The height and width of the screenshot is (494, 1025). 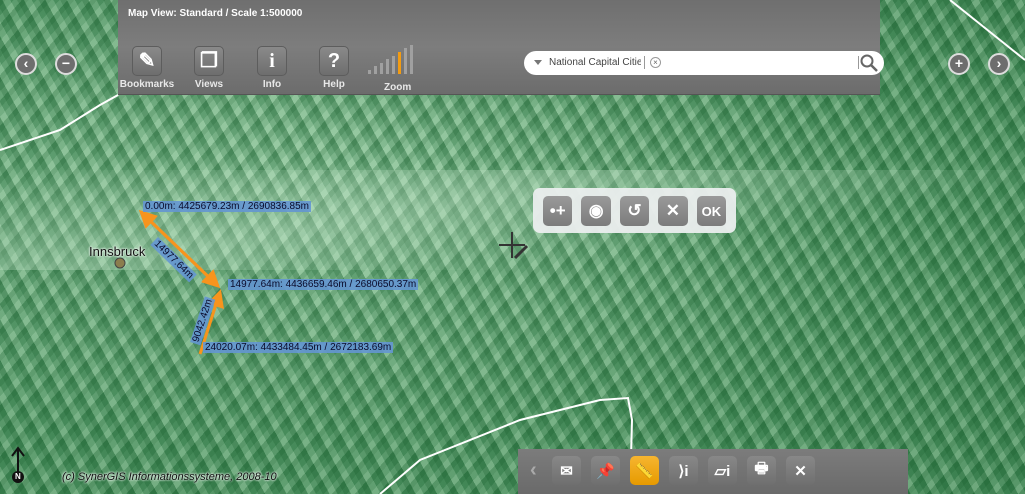 I want to click on zoom-in-button: +, so click(x=959, y=64).